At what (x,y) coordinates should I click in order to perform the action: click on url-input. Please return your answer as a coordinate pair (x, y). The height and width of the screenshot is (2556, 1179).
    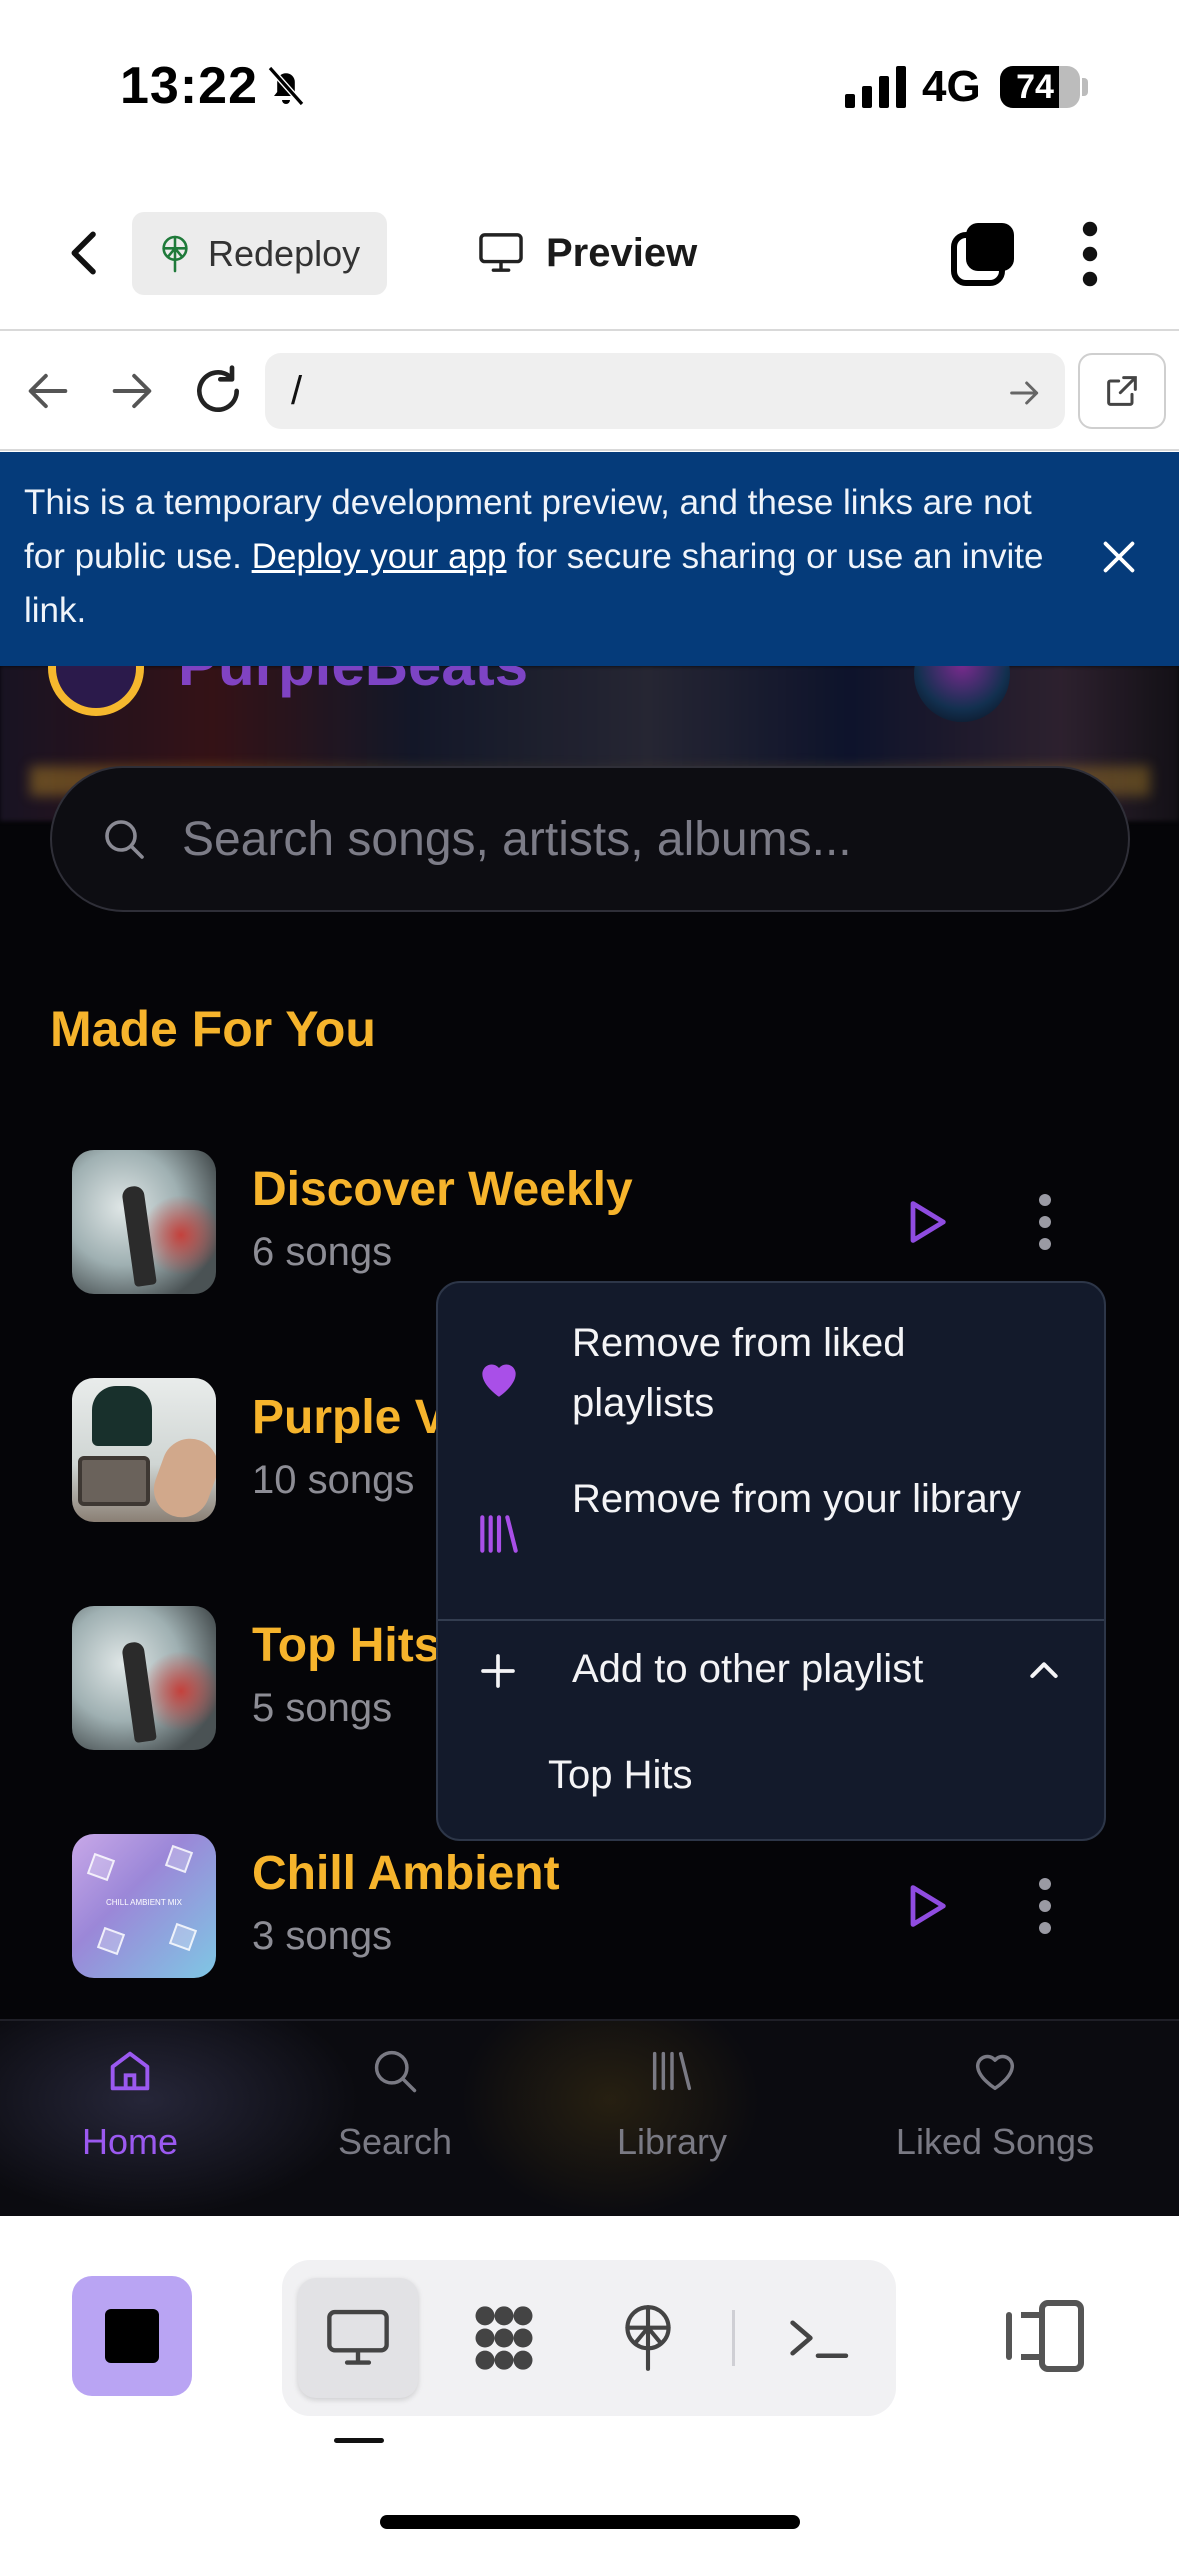
    Looking at the image, I should click on (665, 391).